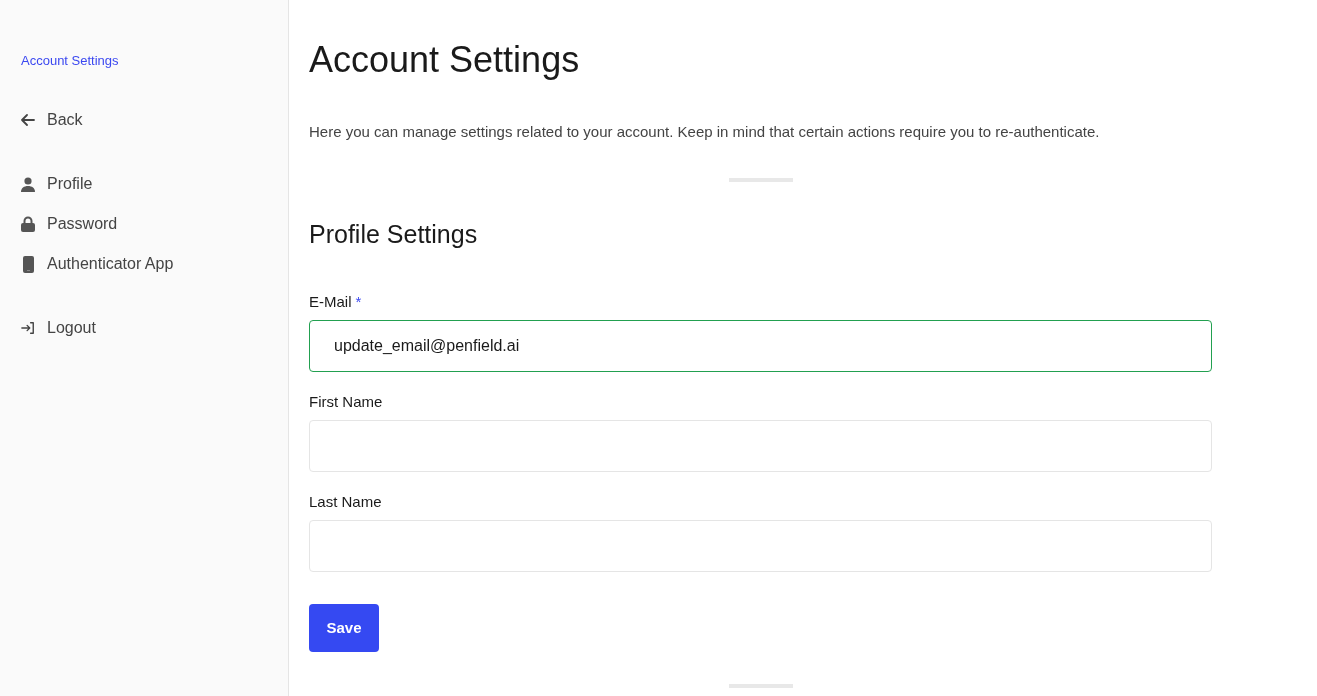 The image size is (1317, 696). What do you see at coordinates (394, 234) in the screenshot?
I see `section-heading: Profile Settings` at bounding box center [394, 234].